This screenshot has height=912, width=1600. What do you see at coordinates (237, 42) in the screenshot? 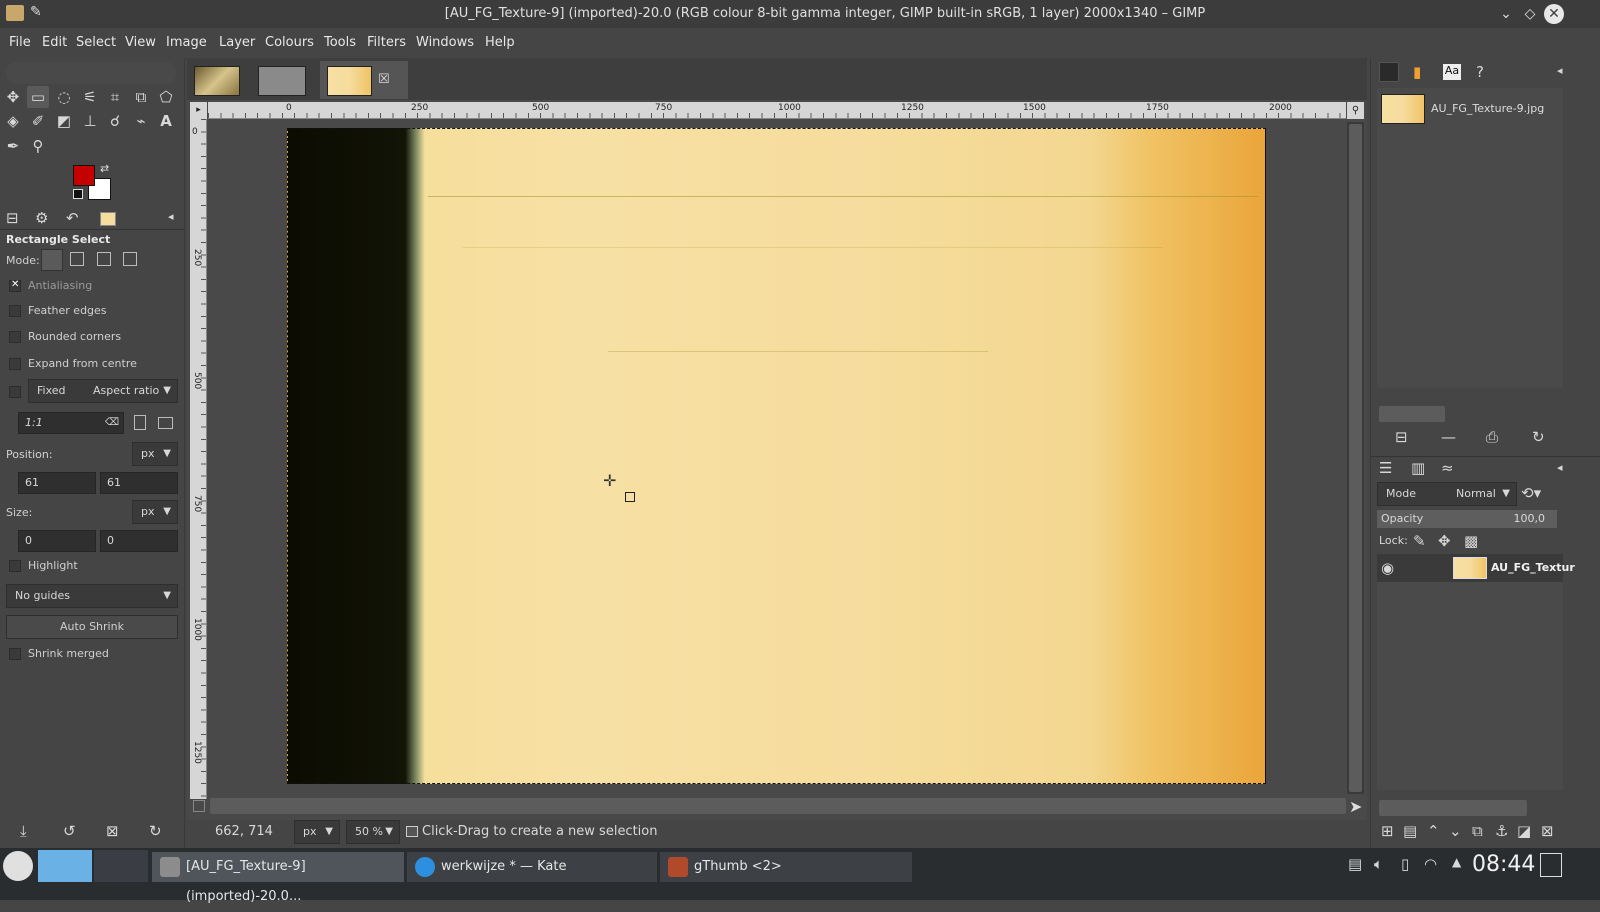
I see `menu-layer: Layer` at bounding box center [237, 42].